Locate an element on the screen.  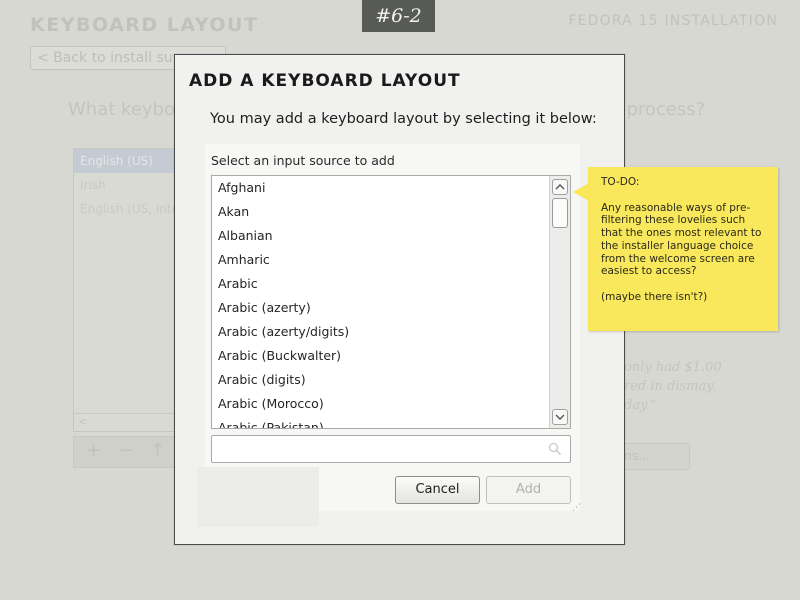
move-up-button: ↑ is located at coordinates (157, 450).